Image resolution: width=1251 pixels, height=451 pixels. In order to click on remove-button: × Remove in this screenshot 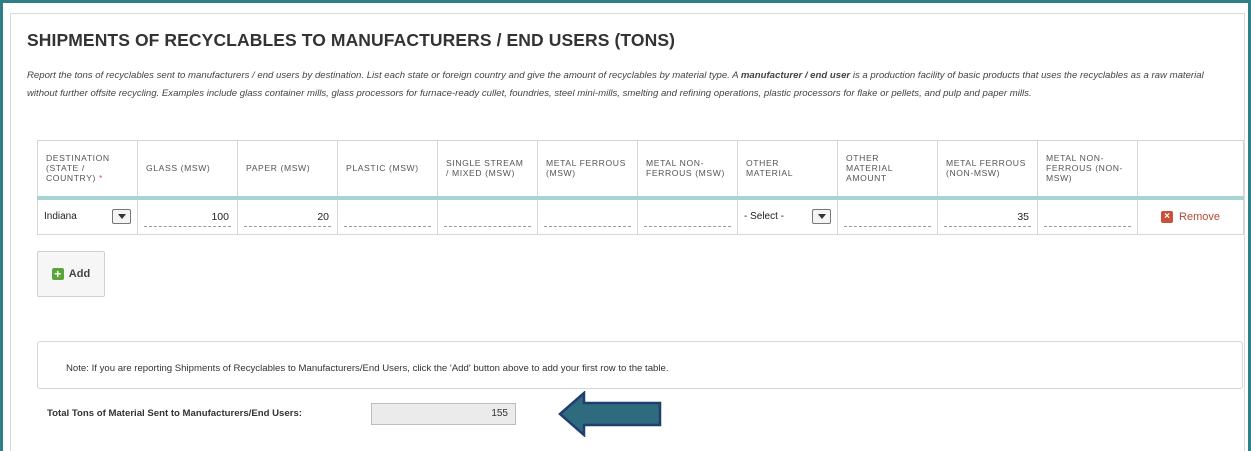, I will do `click(1190, 216)`.